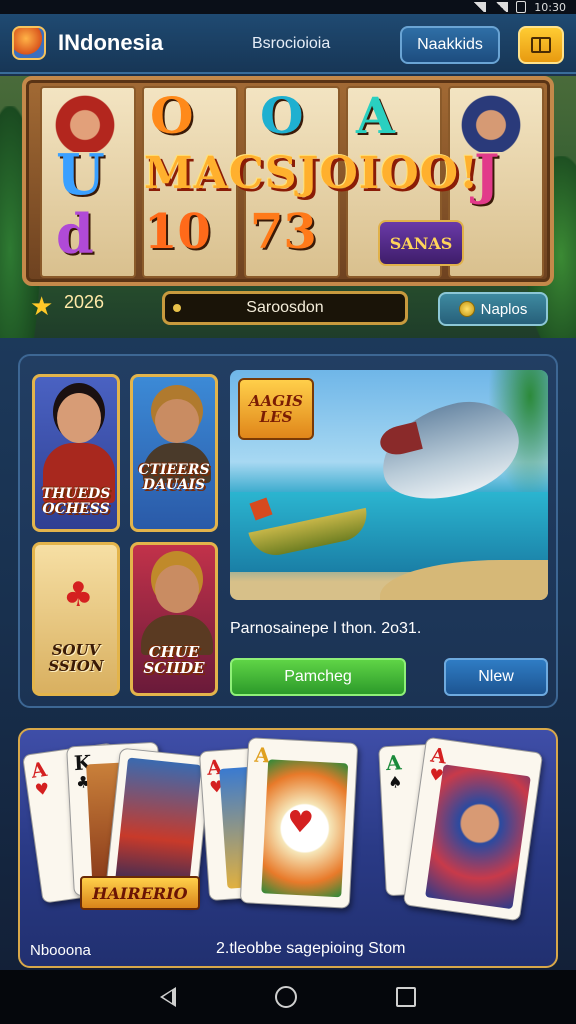  Describe the element at coordinates (291, 44) in the screenshot. I see `header-center-text: Bsrocioioia` at that location.